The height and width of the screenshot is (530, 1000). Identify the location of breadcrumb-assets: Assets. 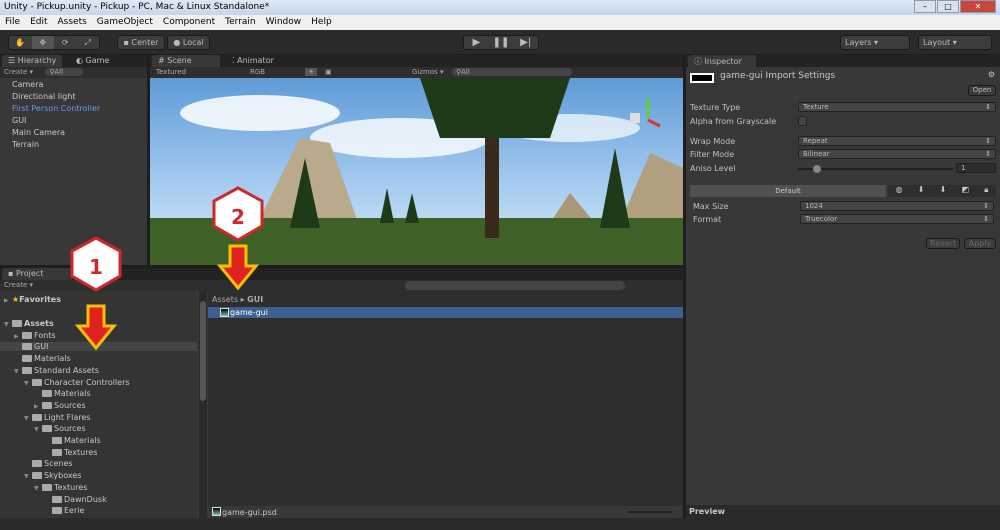
(225, 299).